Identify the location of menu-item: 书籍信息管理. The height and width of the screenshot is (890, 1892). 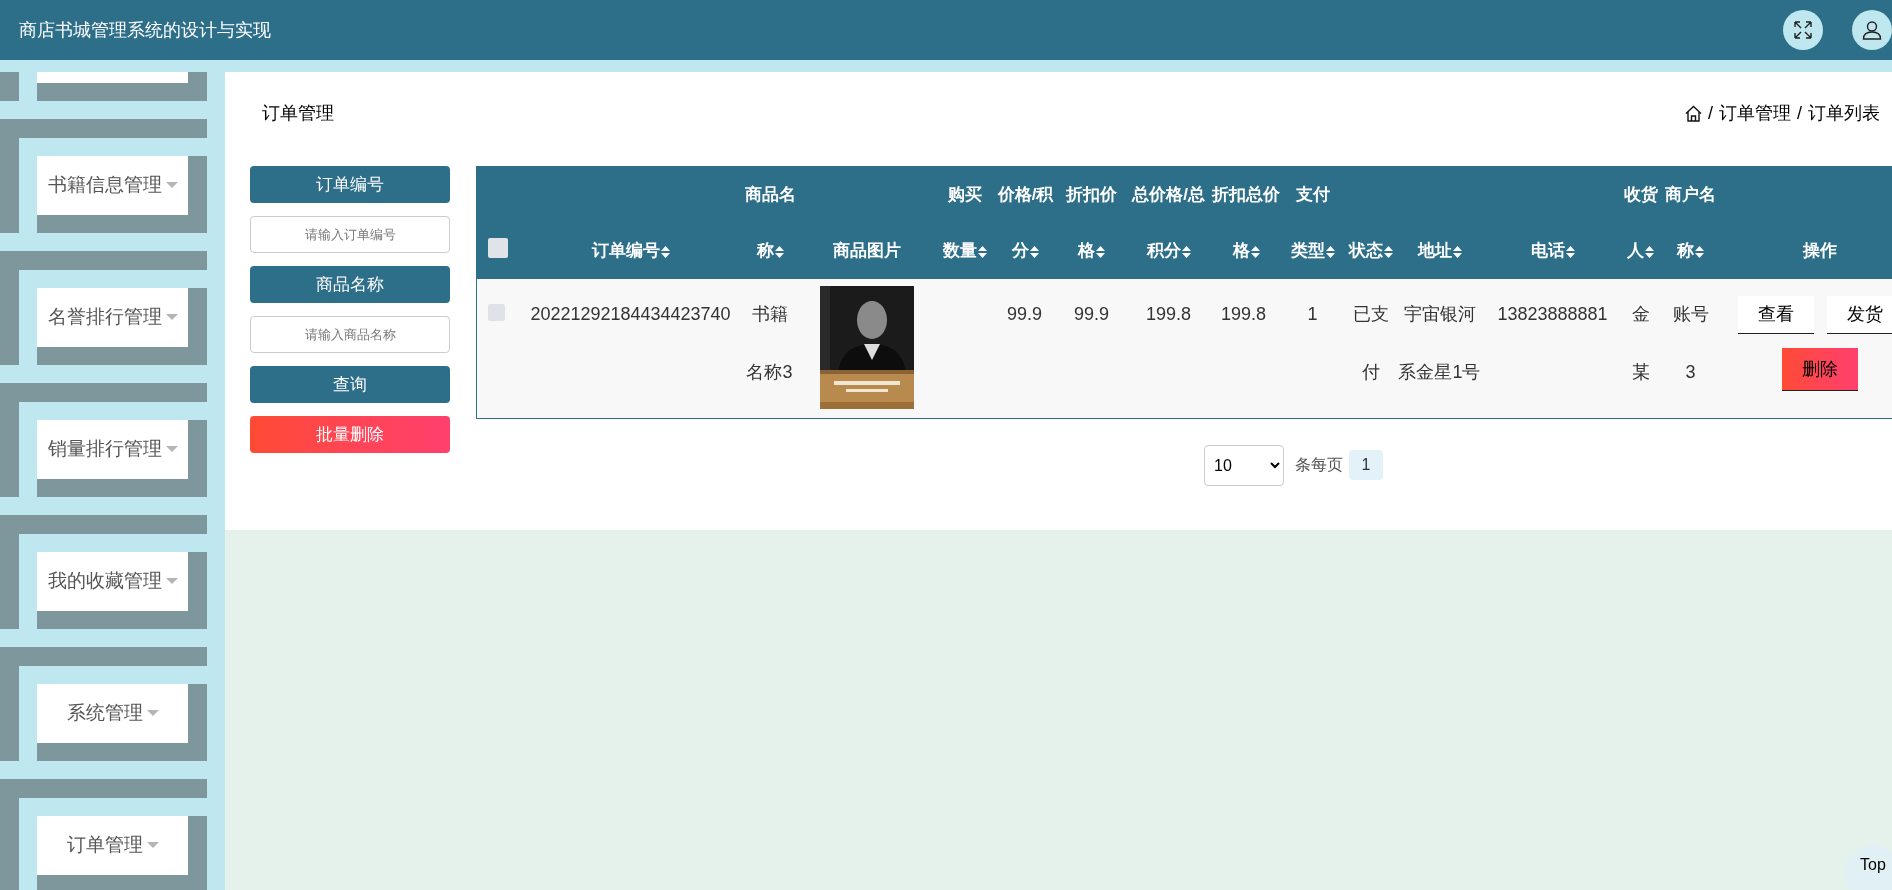
(112, 185).